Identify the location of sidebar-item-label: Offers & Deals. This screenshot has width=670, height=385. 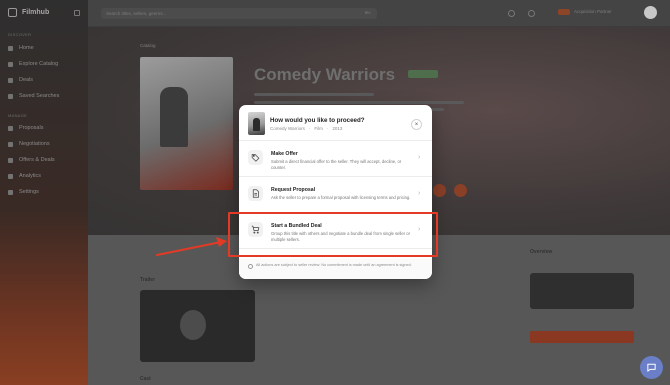
(37, 160).